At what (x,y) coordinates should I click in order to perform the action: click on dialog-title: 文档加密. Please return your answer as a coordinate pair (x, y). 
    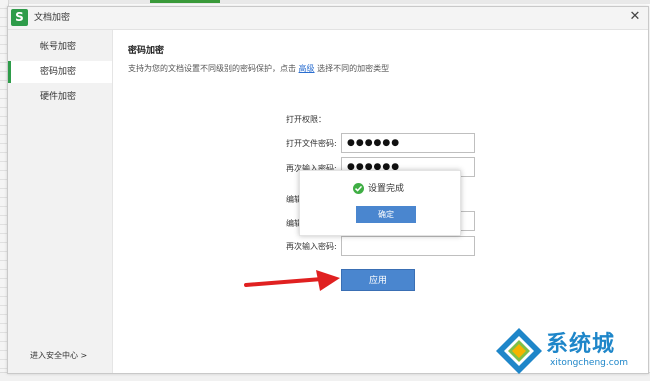
    Looking at the image, I should click on (52, 18).